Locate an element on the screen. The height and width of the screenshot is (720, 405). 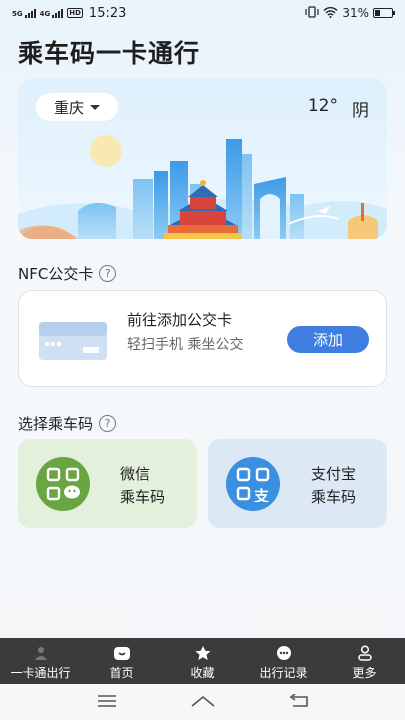
nfc-section-title: NFC公交卡 ? is located at coordinates (67, 273).